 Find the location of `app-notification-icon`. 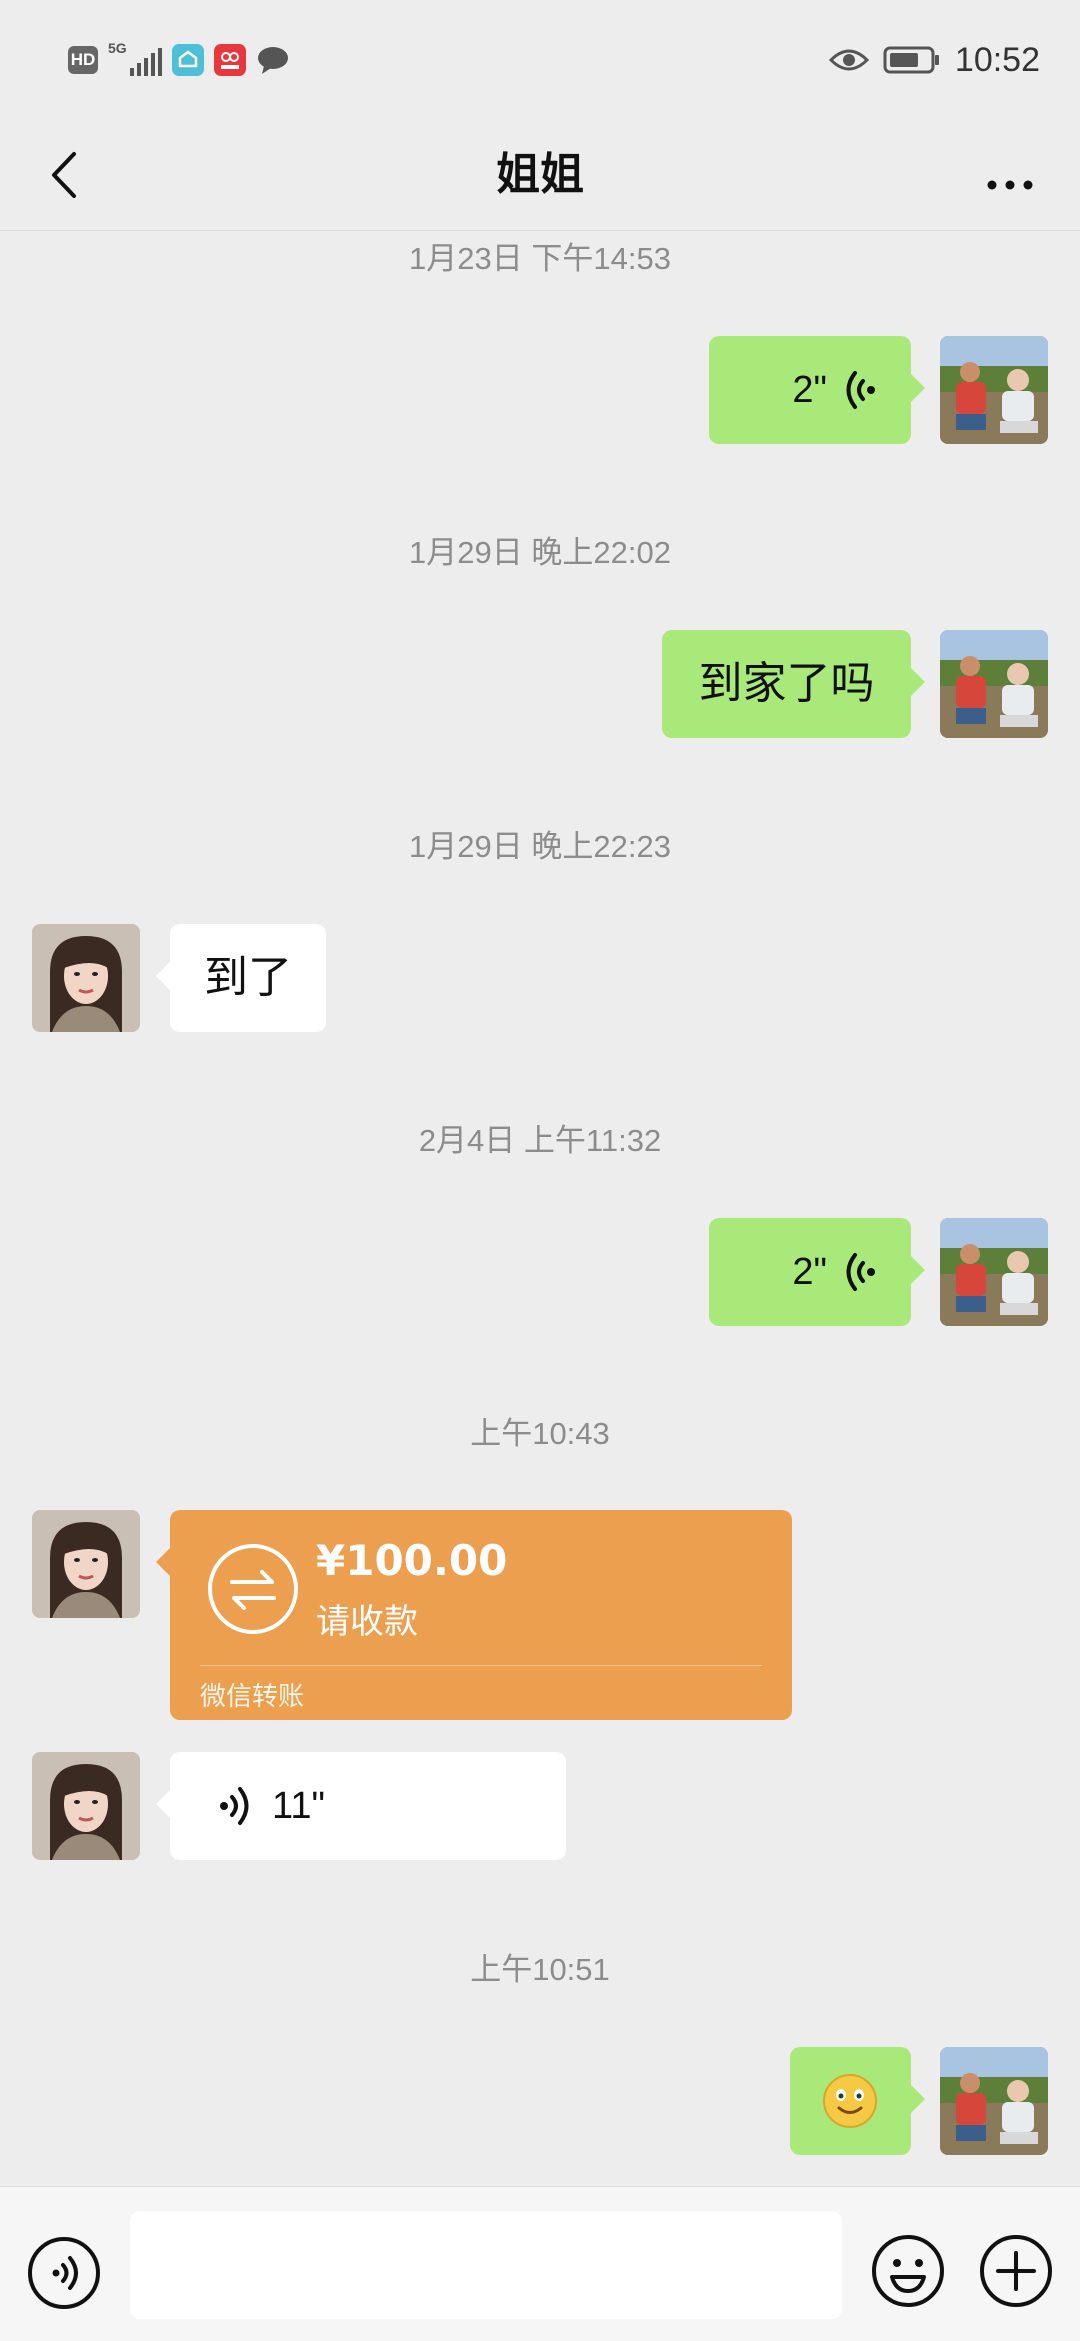

app-notification-icon is located at coordinates (188, 60).